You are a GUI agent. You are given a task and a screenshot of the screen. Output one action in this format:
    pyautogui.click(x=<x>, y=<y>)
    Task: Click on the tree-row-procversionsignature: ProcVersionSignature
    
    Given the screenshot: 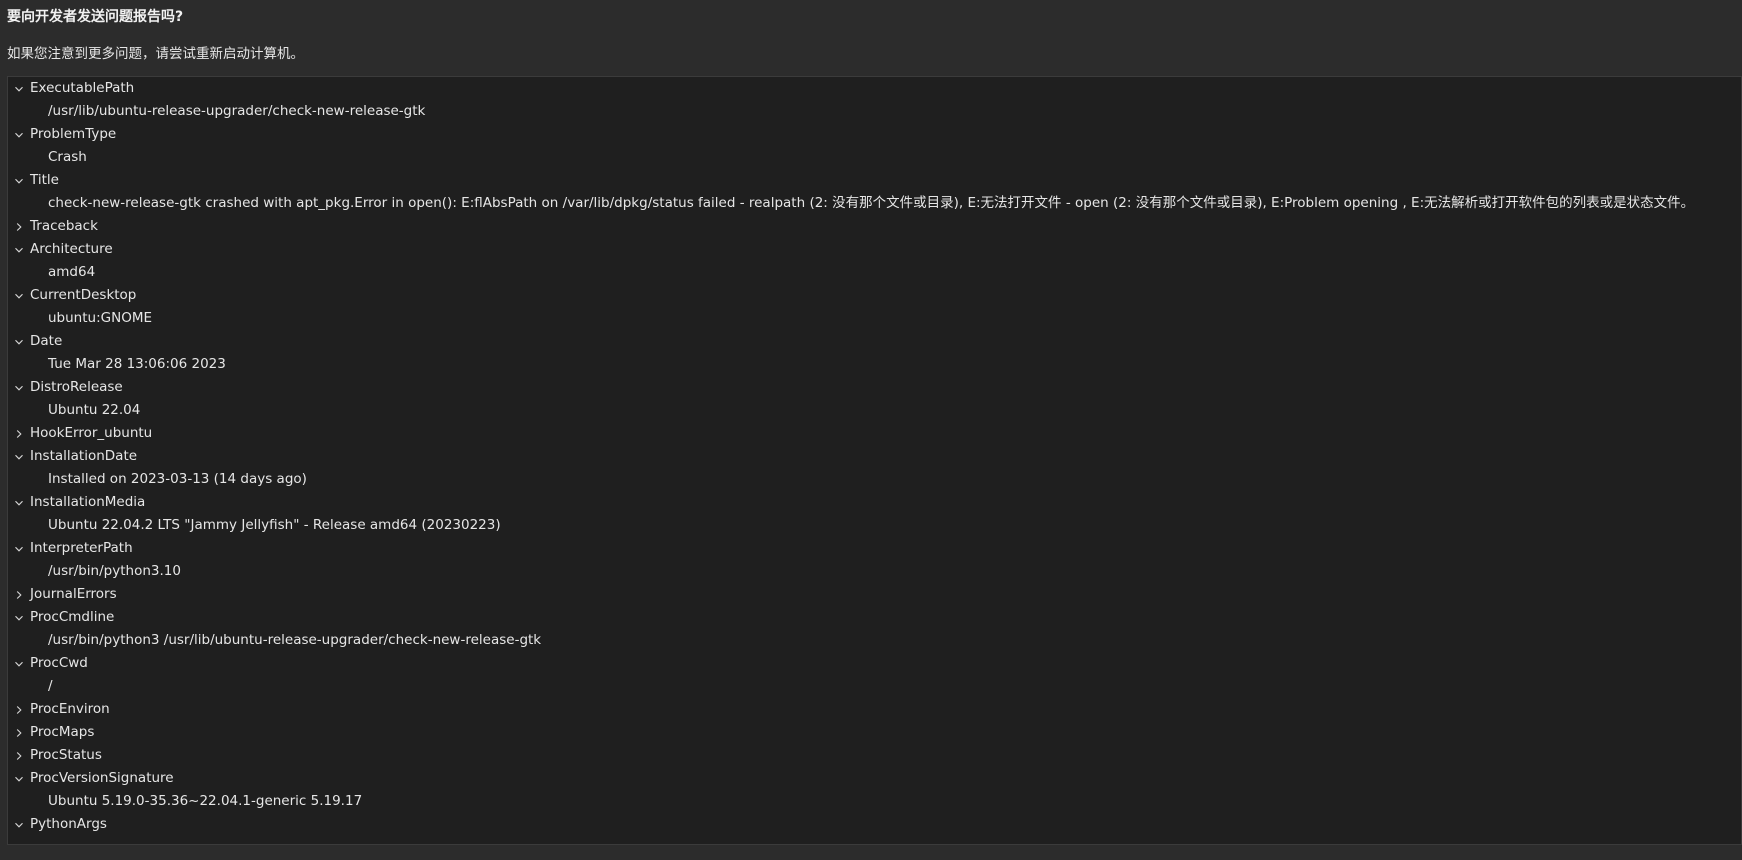 What is the action you would take?
    pyautogui.click(x=874, y=778)
    